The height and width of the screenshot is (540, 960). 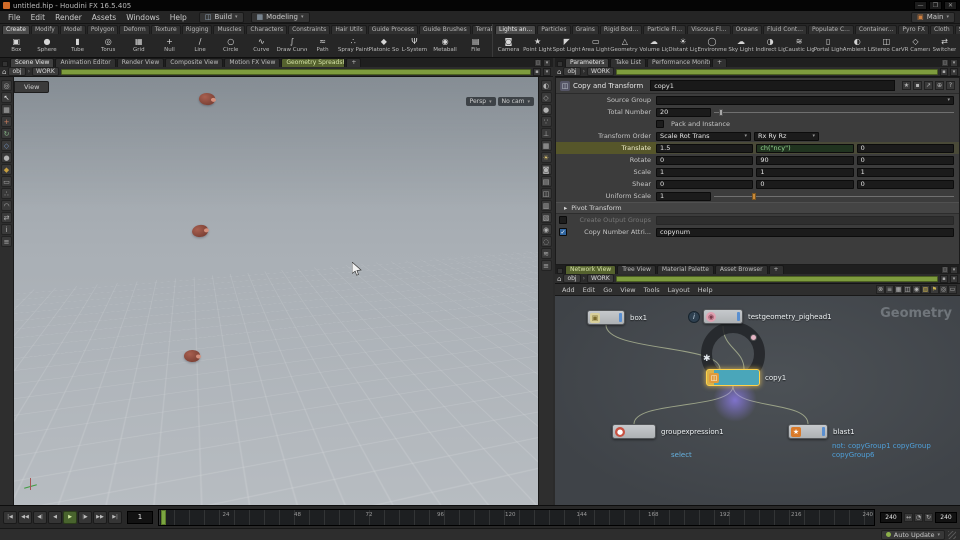 What do you see at coordinates (905, 148) in the screenshot?
I see `translate-z-field: 0` at bounding box center [905, 148].